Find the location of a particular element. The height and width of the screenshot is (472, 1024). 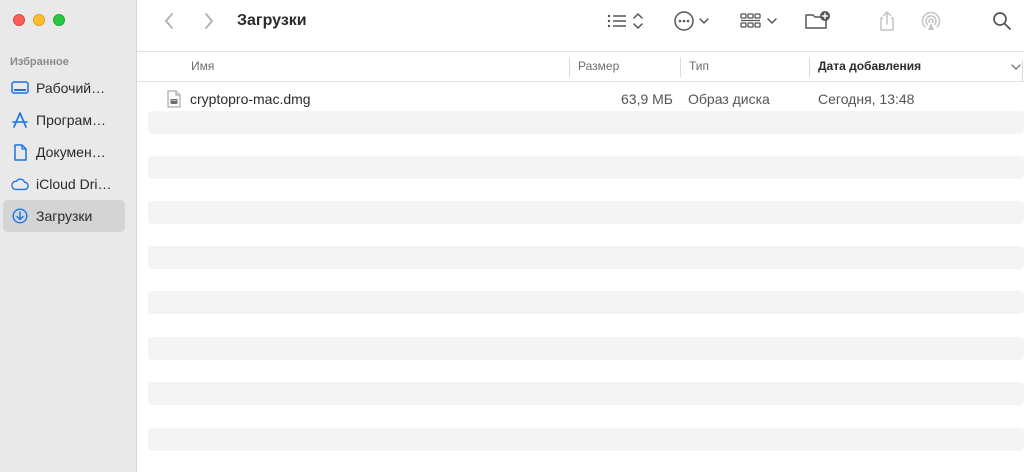

icloud-icon is located at coordinates (20, 184).